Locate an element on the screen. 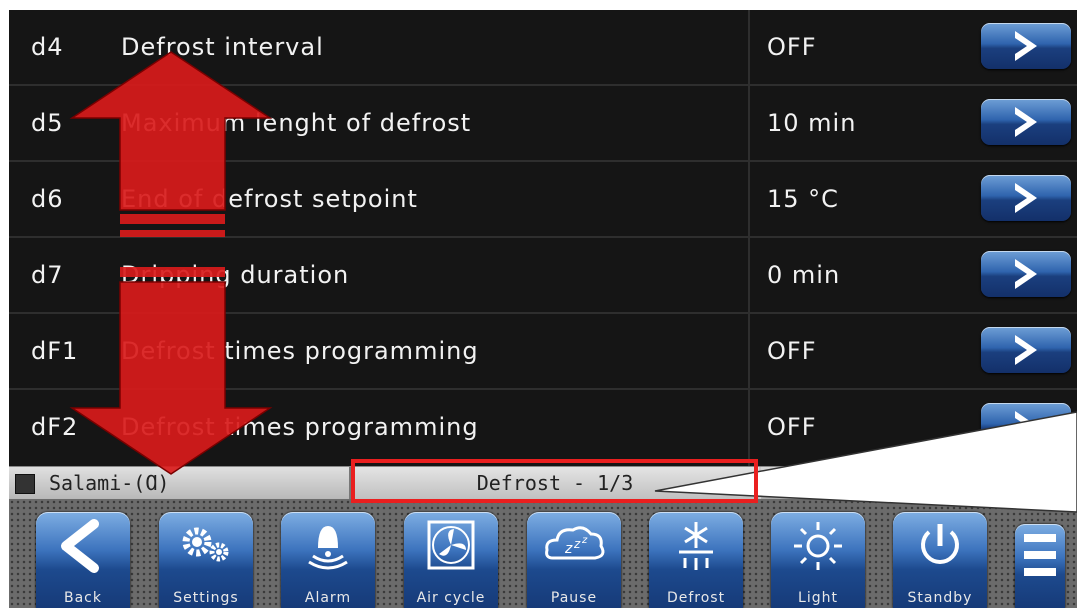 This screenshot has height=608, width=1077. edit-button-dF2 is located at coordinates (1026, 426).